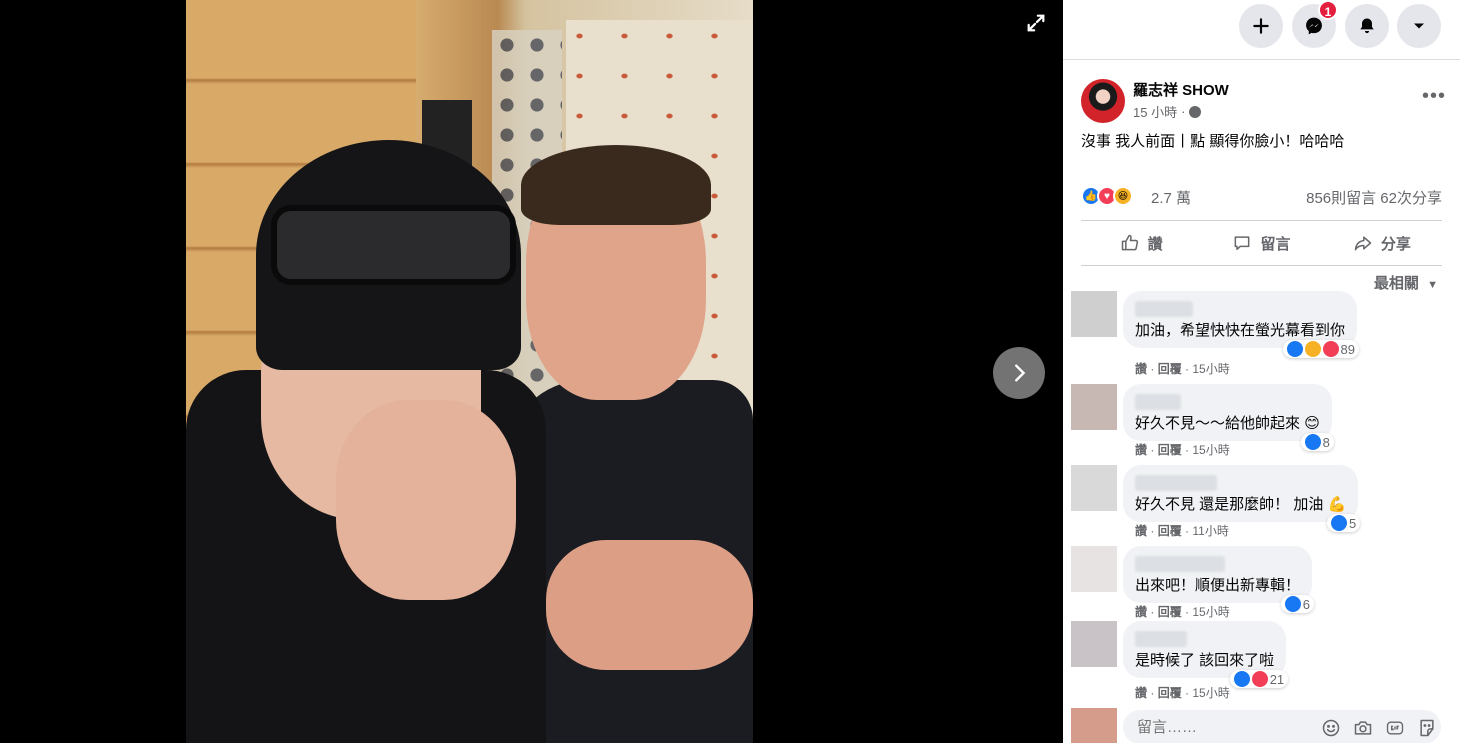 The height and width of the screenshot is (743, 1460). I want to click on comment-text: 好久不見～～給他帥起來 😊, so click(1227, 422).